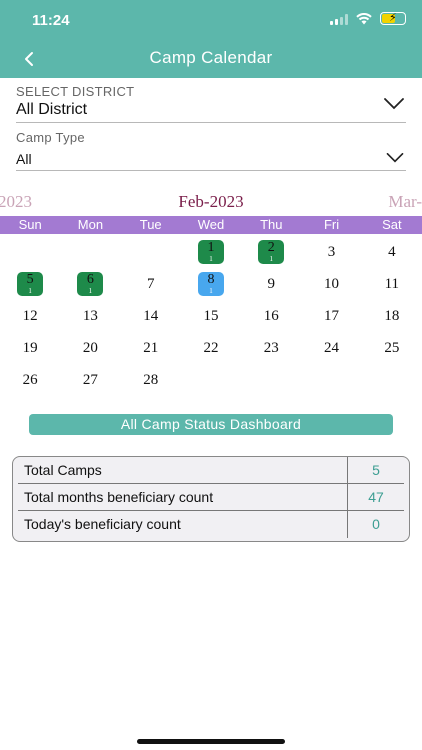 This screenshot has width=422, height=750. I want to click on calendar-day-cell: 61, so click(90, 284).